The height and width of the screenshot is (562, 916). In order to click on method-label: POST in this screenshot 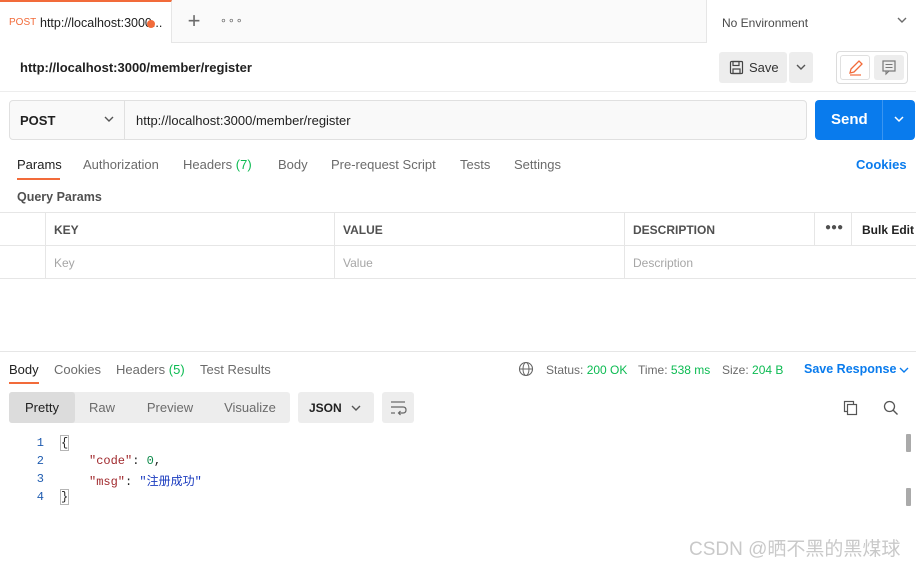, I will do `click(38, 120)`.